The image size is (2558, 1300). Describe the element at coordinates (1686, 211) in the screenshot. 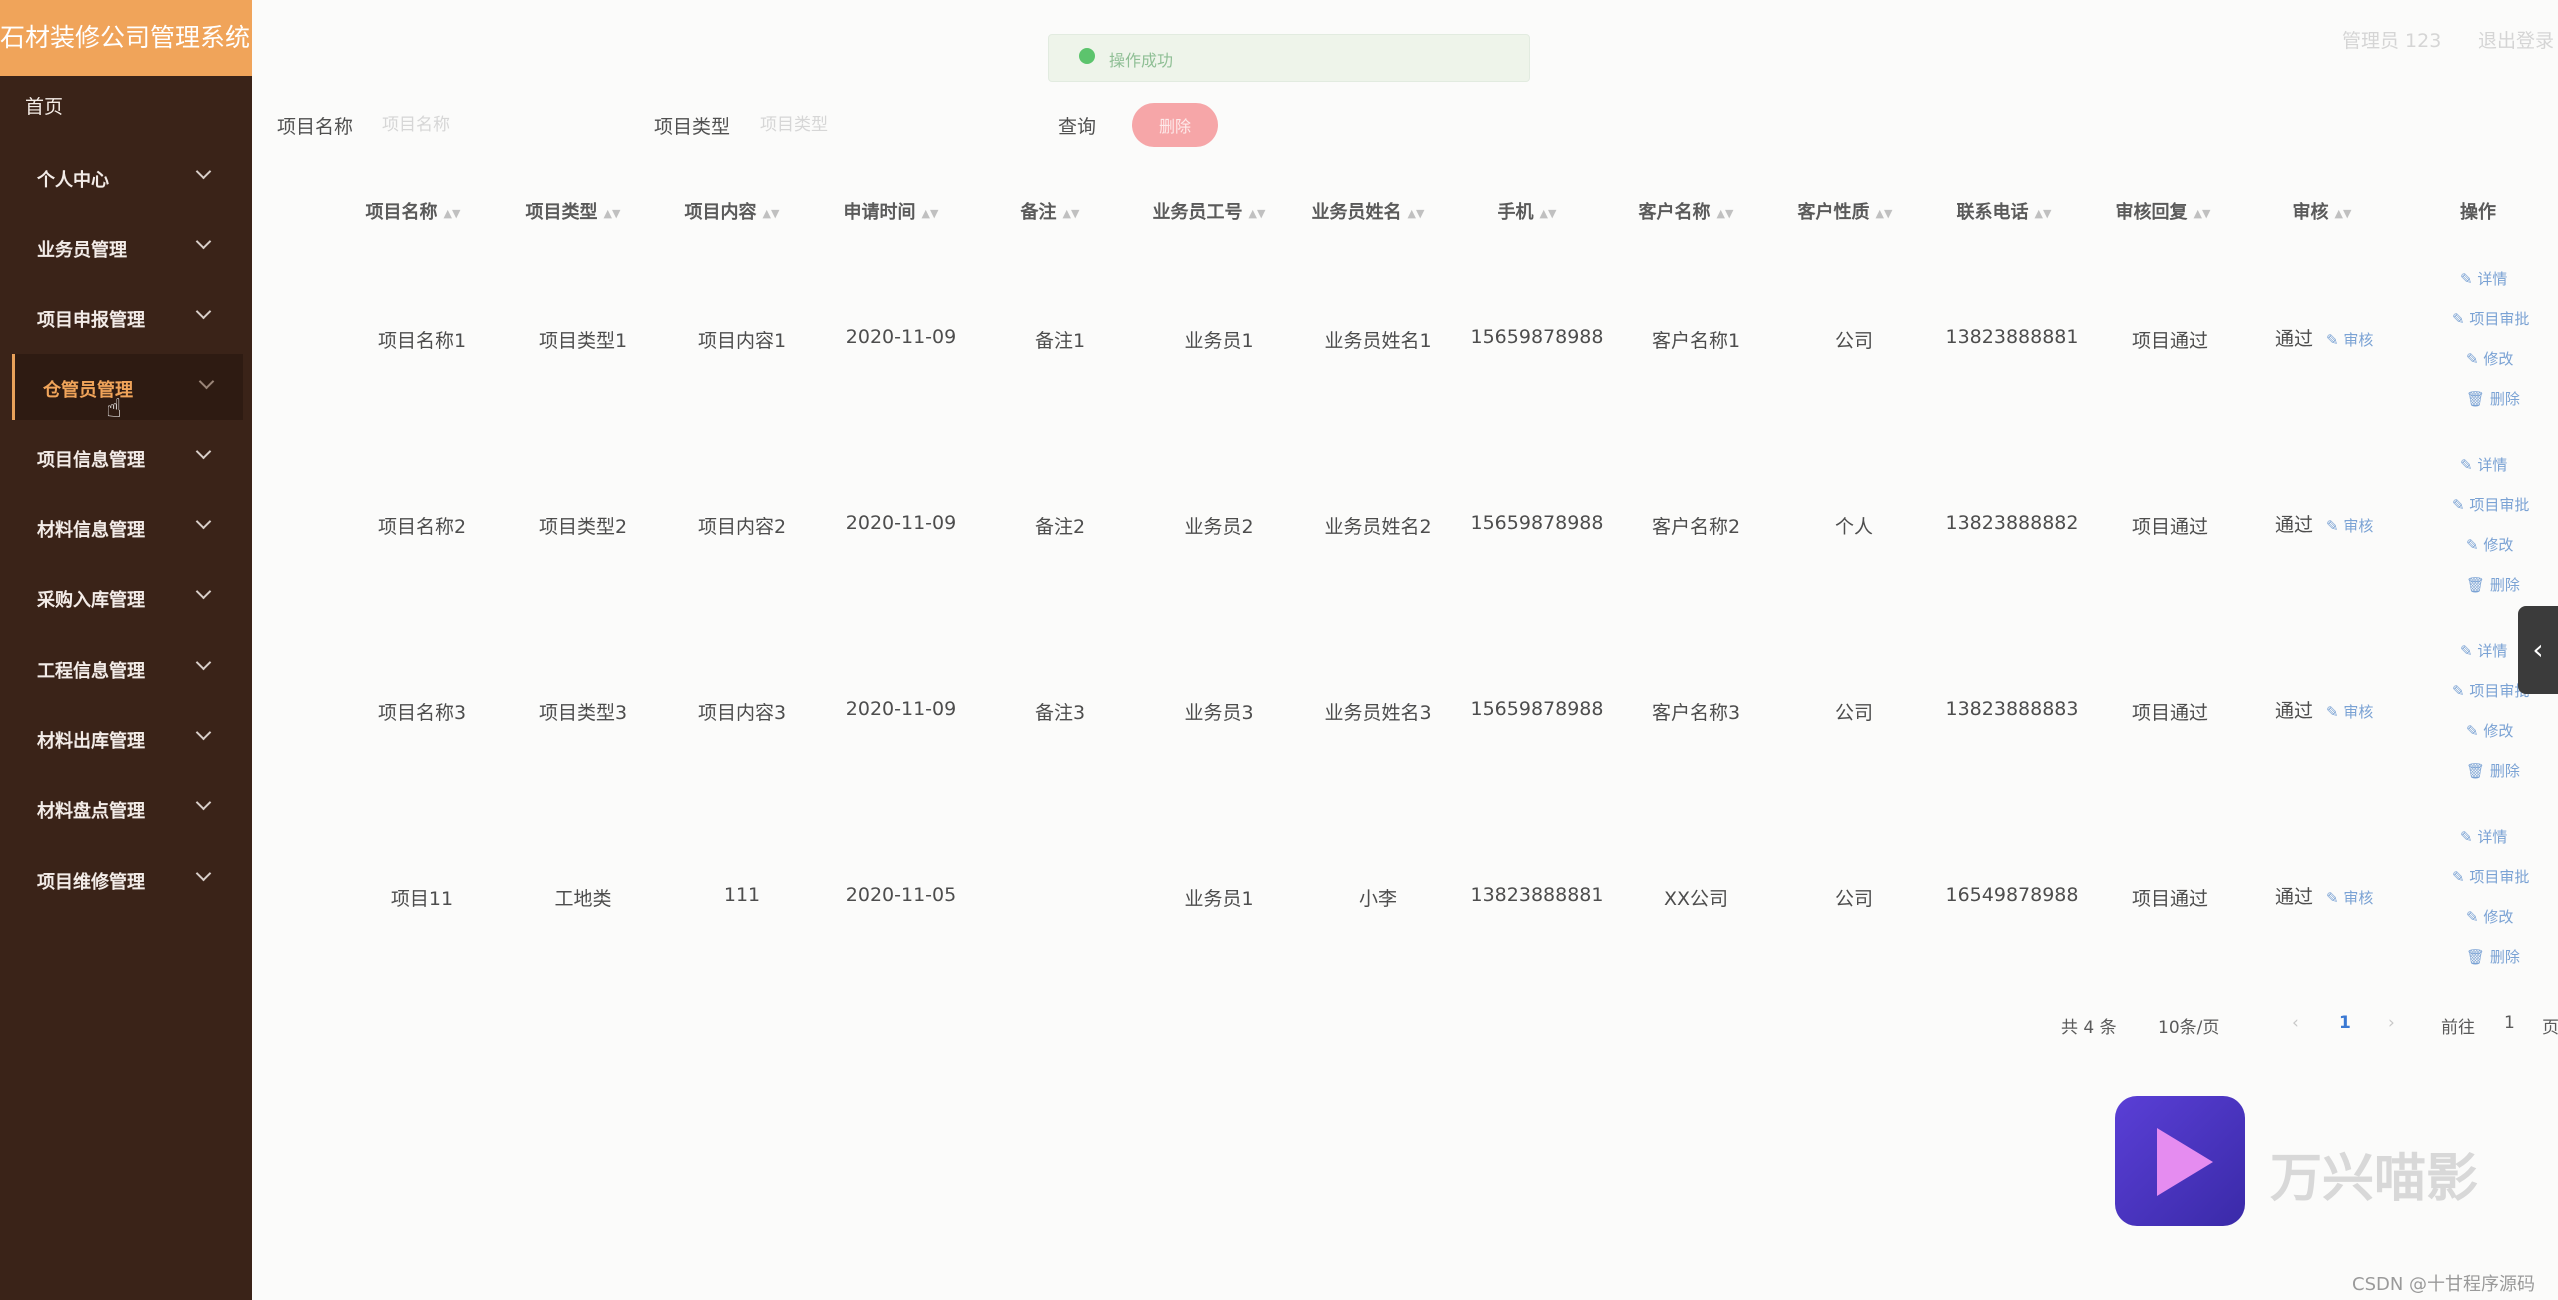

I see `column-header: 客户名称 ▲▼` at that location.